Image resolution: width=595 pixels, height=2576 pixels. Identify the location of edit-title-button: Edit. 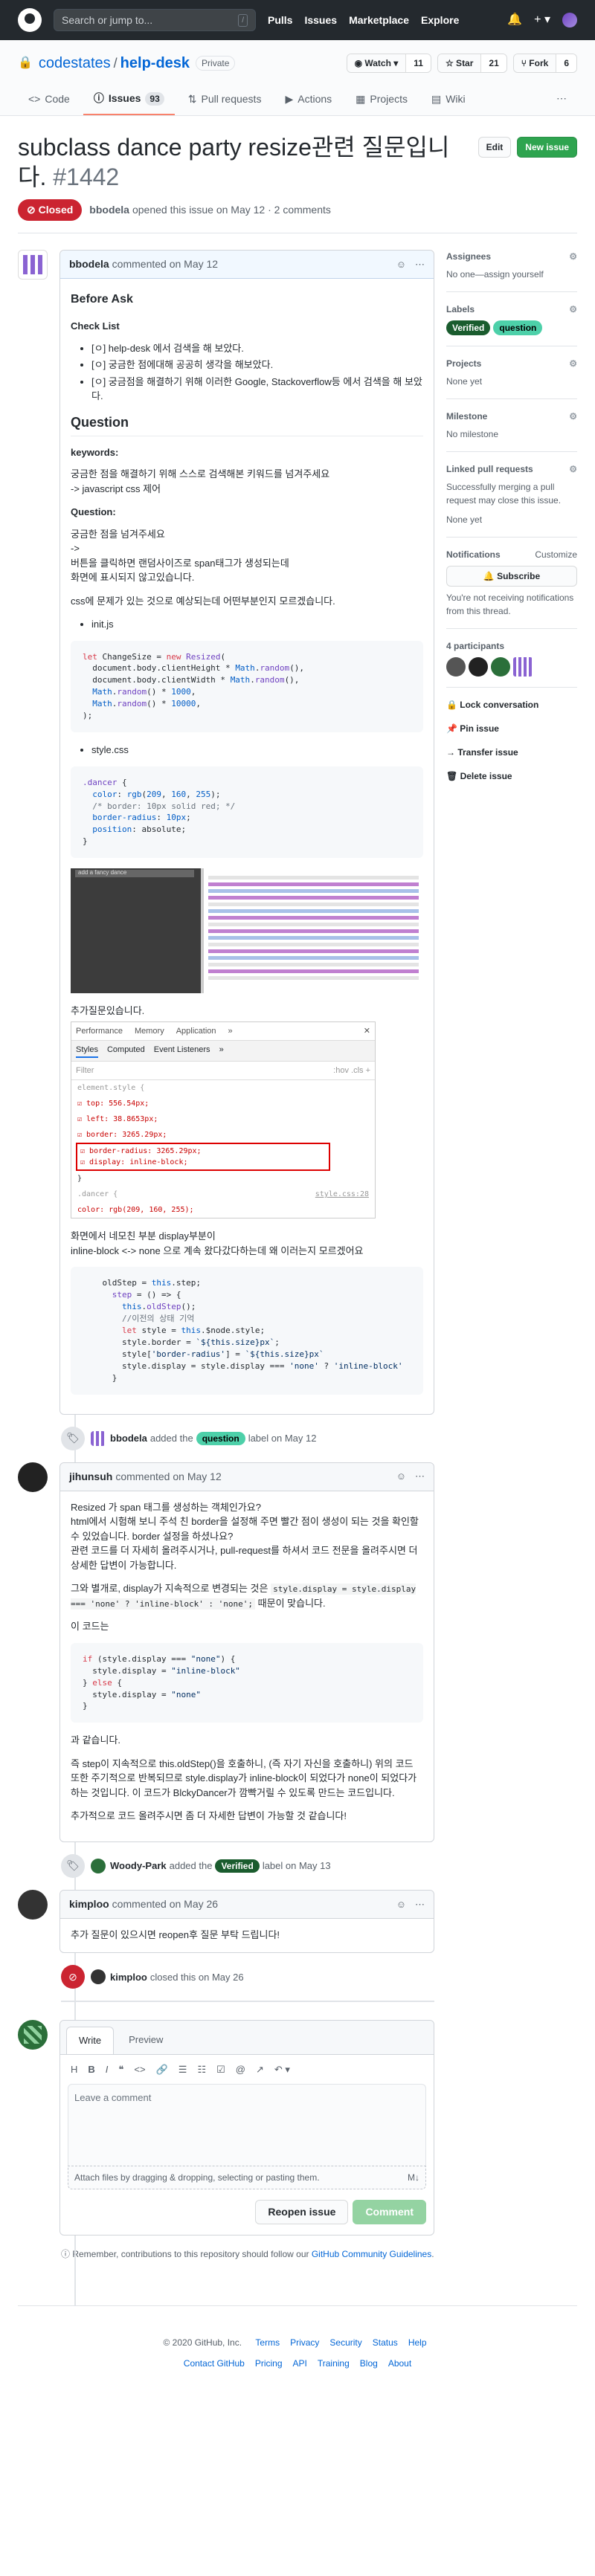
(495, 147).